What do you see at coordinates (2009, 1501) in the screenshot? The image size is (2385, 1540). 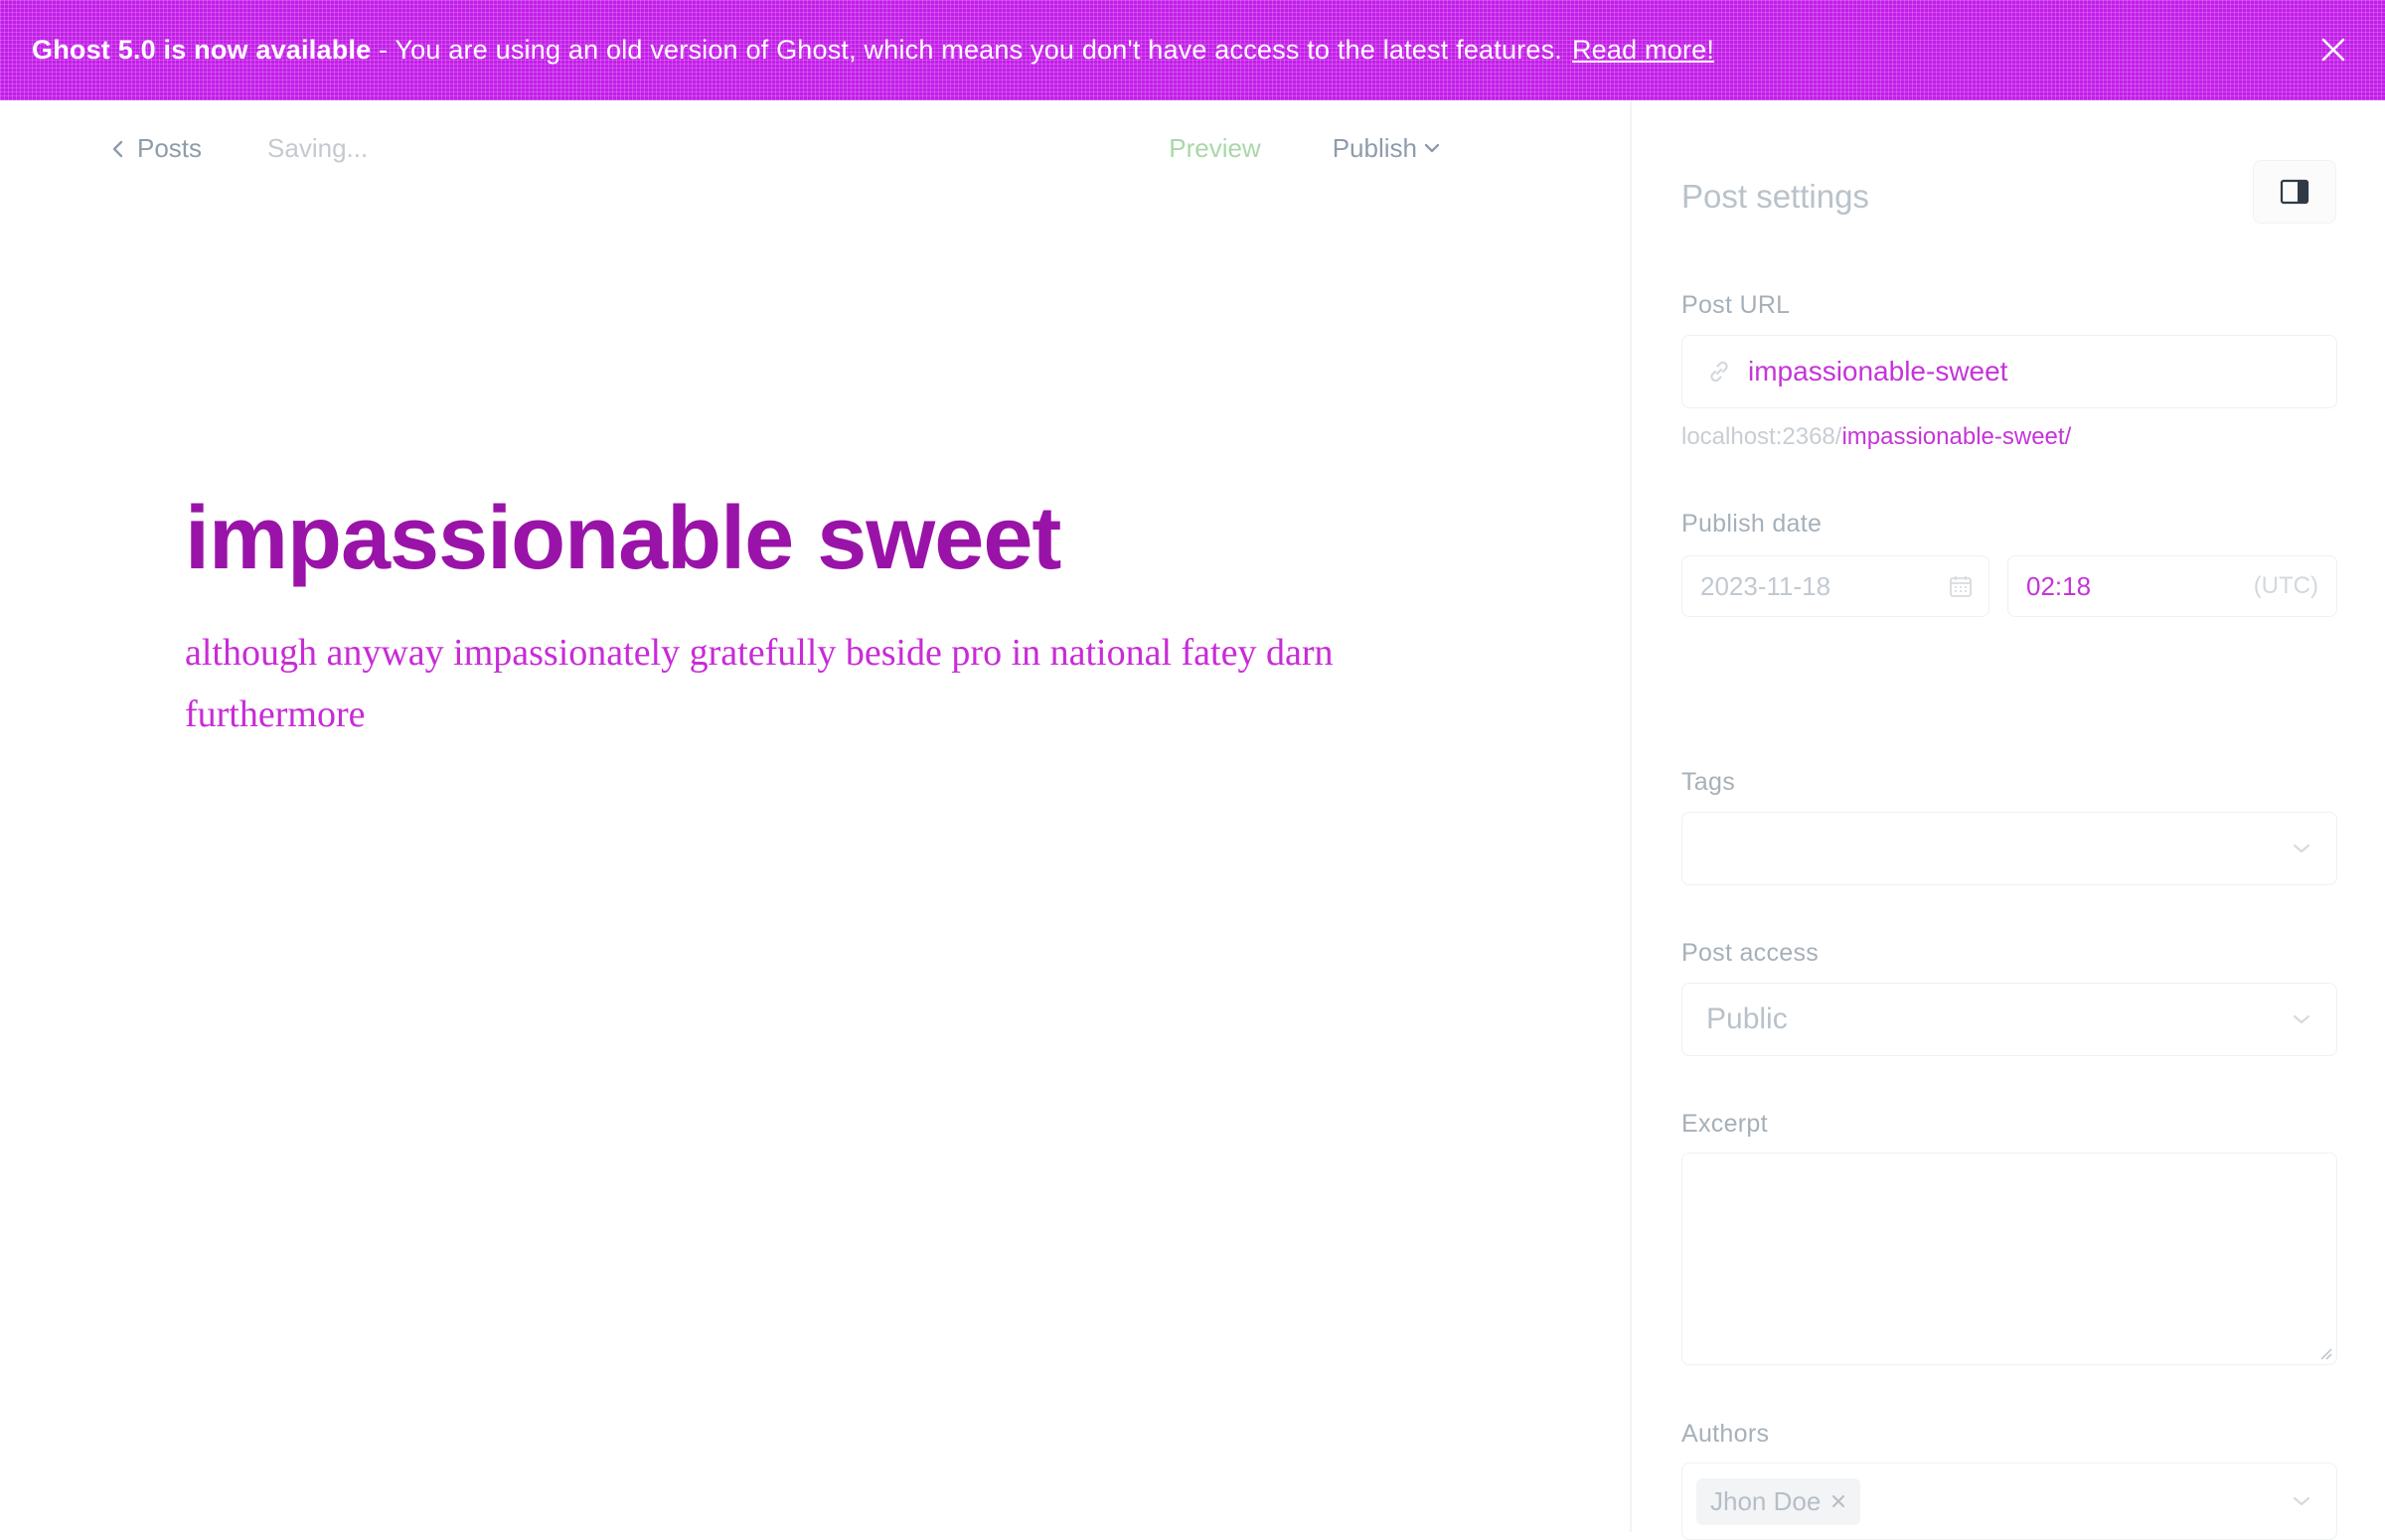 I see `authors-select: Jhon Doe` at bounding box center [2009, 1501].